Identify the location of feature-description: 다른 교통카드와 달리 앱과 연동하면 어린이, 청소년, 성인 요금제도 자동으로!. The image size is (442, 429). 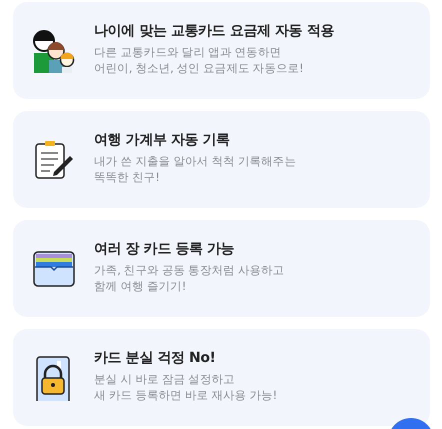
(199, 60).